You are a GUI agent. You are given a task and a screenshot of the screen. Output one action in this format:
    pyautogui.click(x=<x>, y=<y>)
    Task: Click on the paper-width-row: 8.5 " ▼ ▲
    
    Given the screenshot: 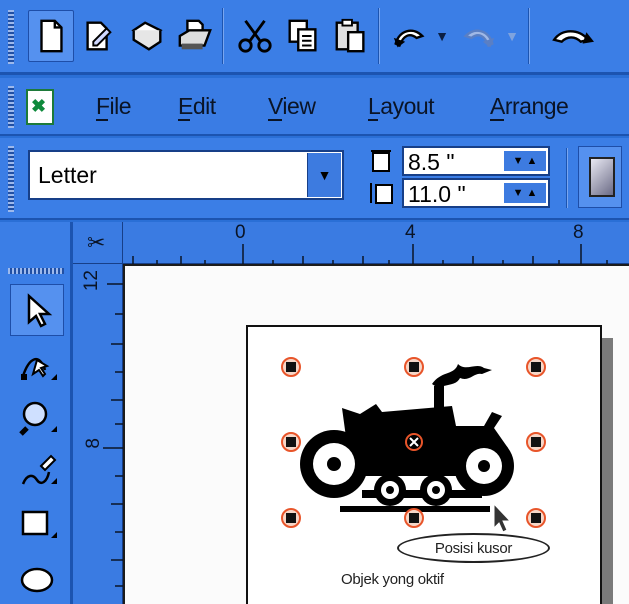 What is the action you would take?
    pyautogui.click(x=463, y=161)
    